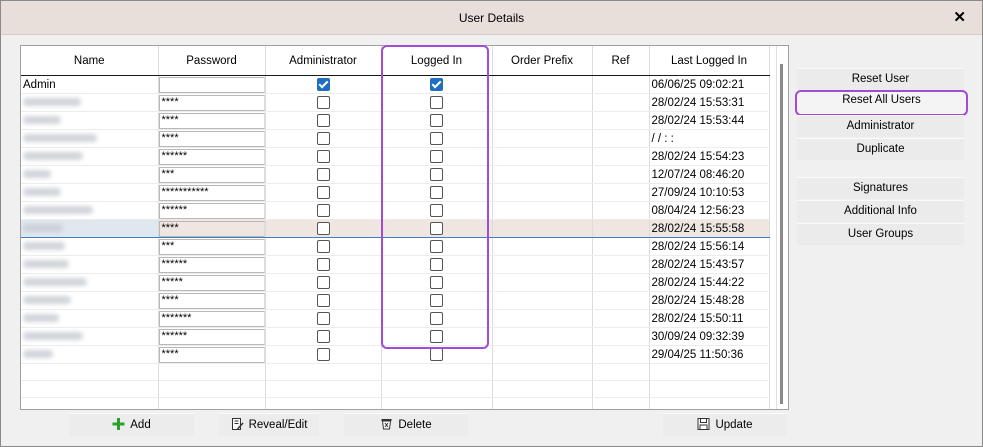 The image size is (983, 447). Describe the element at coordinates (211, 283) in the screenshot. I see `password-field: *****` at that location.